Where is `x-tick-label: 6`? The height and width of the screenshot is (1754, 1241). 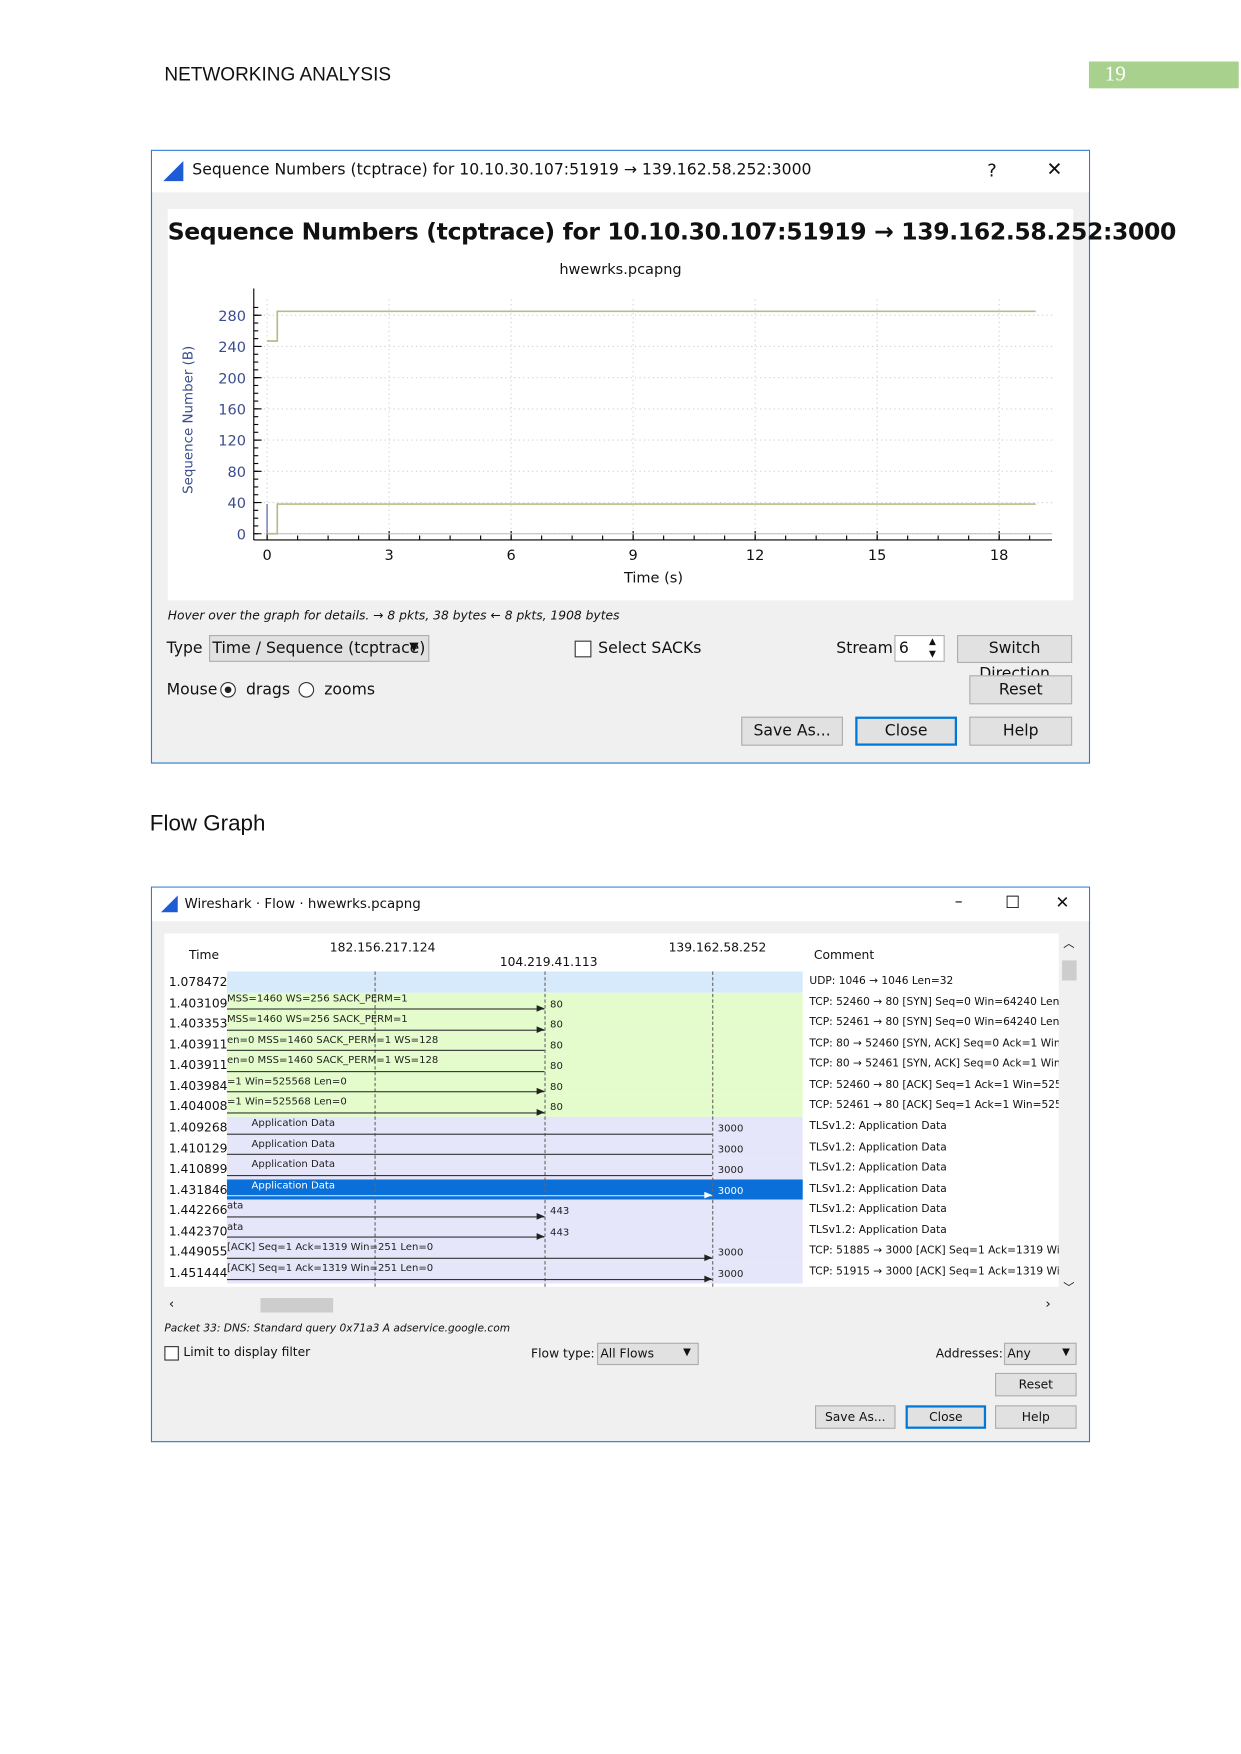
x-tick-label: 6 is located at coordinates (511, 556).